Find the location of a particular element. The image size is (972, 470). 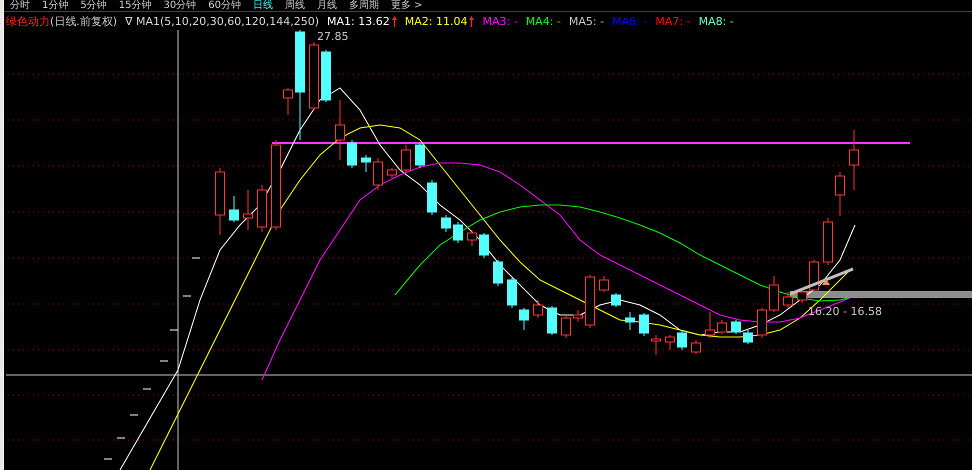

period-tab: 日线 is located at coordinates (262, 6).